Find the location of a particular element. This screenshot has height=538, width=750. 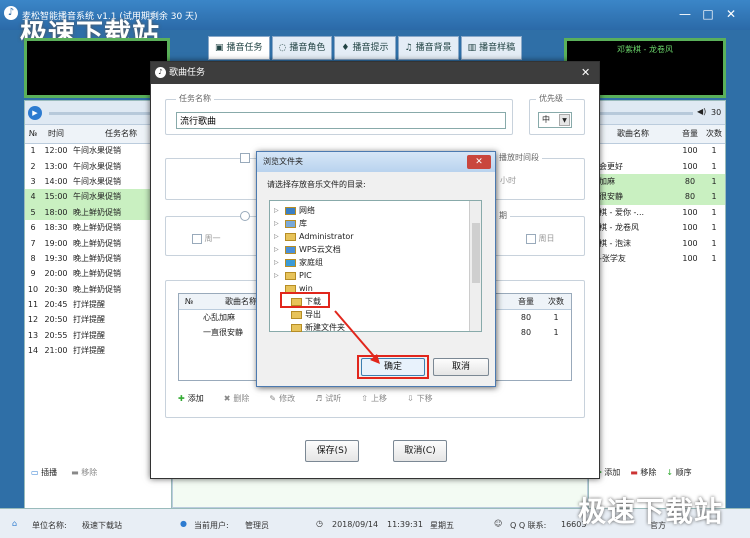

annotation-arrow is located at coordinates (357, 337).